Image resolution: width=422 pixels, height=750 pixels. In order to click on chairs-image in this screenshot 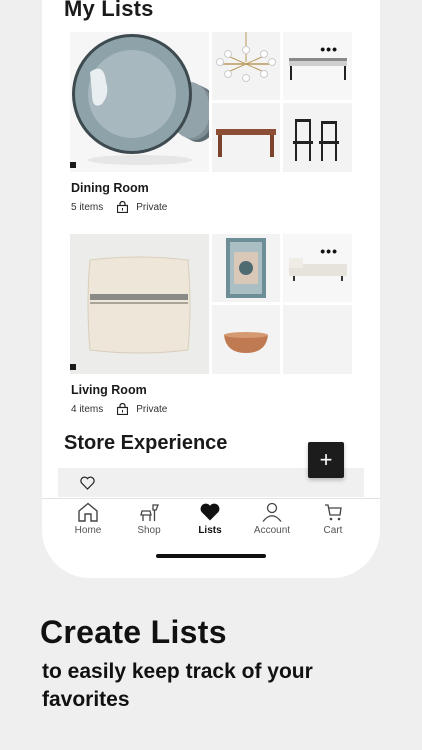, I will do `click(317, 137)`.